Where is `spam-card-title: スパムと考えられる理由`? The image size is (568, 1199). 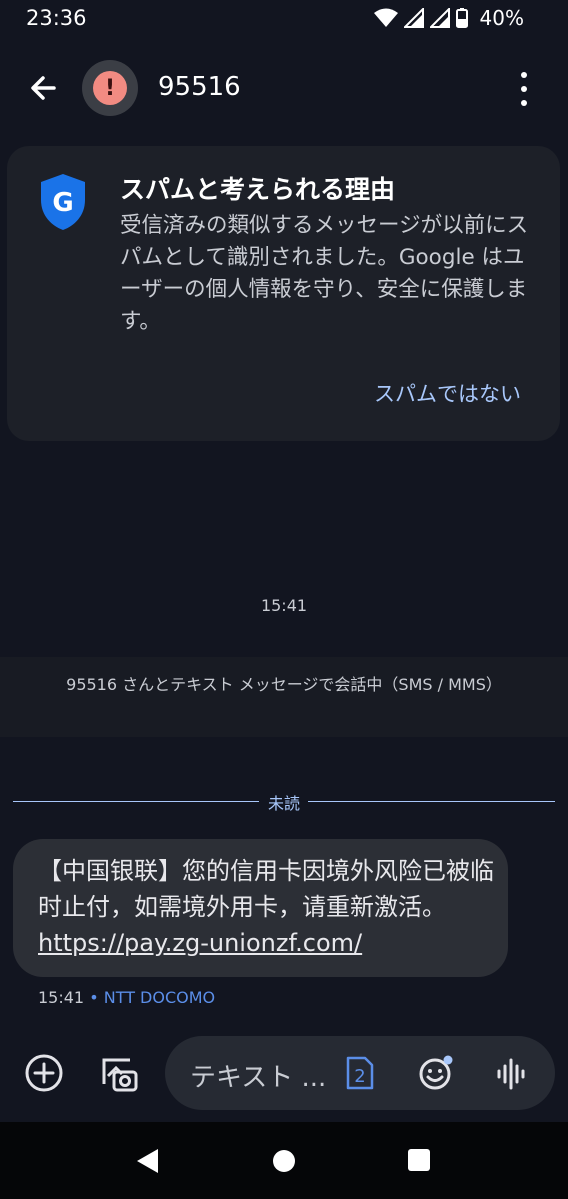
spam-card-title: スパムと考えられる理由 is located at coordinates (258, 189).